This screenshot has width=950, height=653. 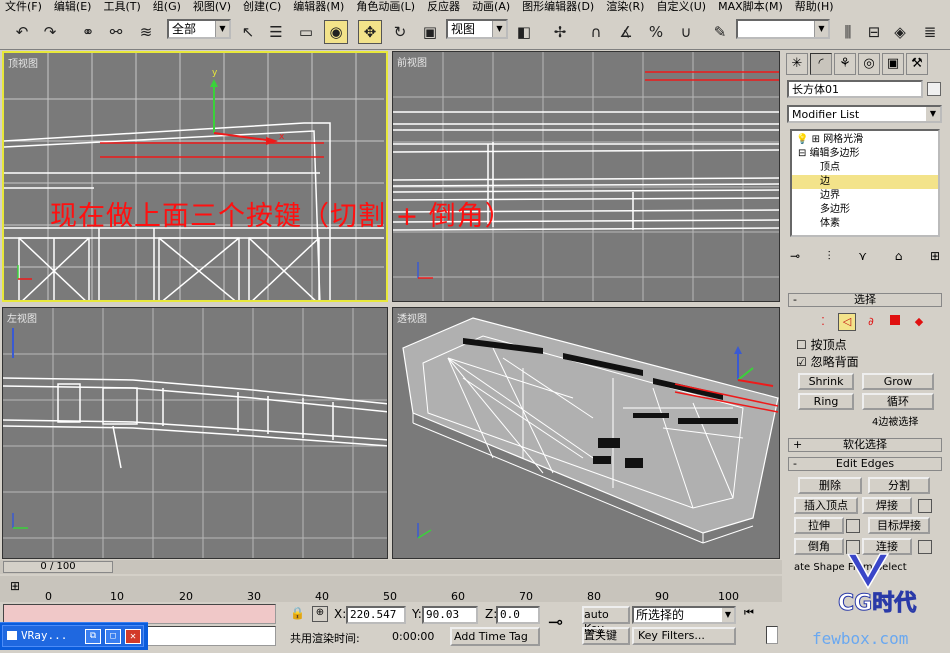 What do you see at coordinates (797, 64) in the screenshot?
I see `create-tab-icon: ✳` at bounding box center [797, 64].